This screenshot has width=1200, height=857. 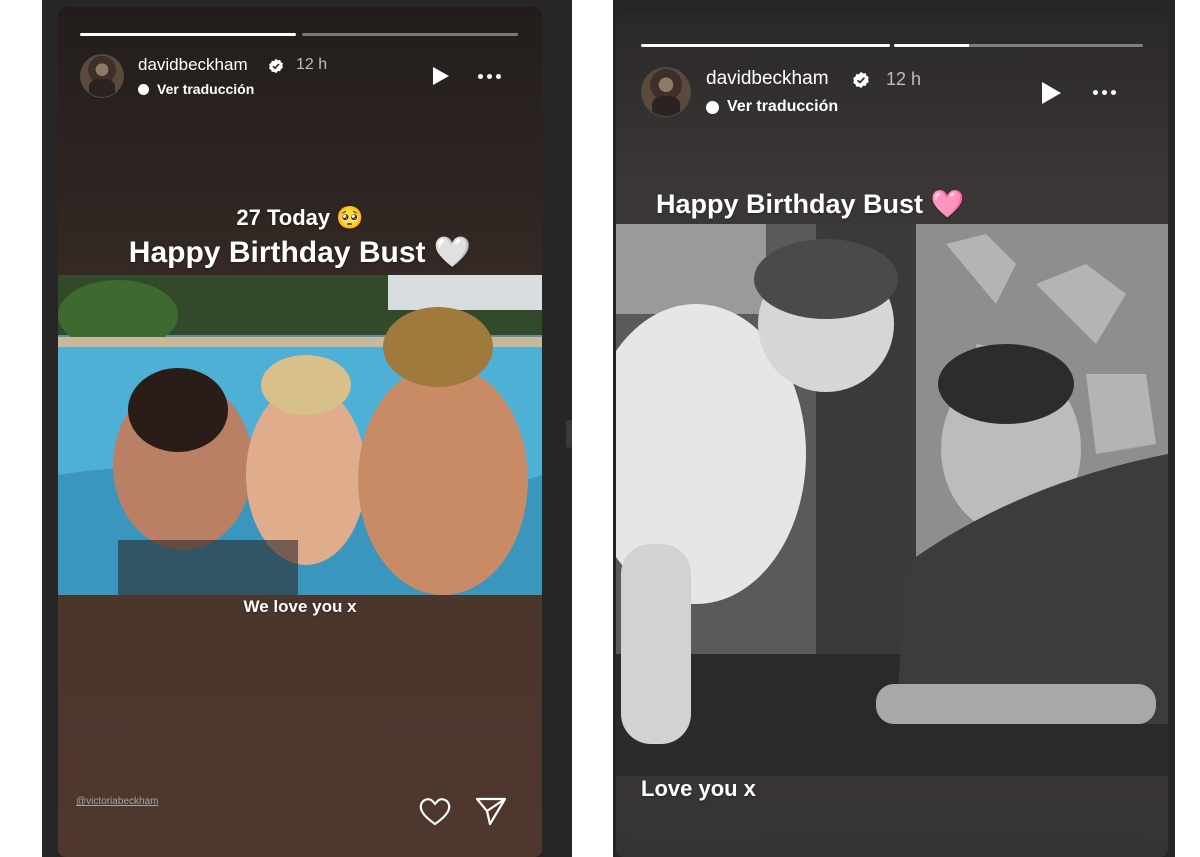 I want to click on caption-bottom: We love you x, so click(x=300, y=606).